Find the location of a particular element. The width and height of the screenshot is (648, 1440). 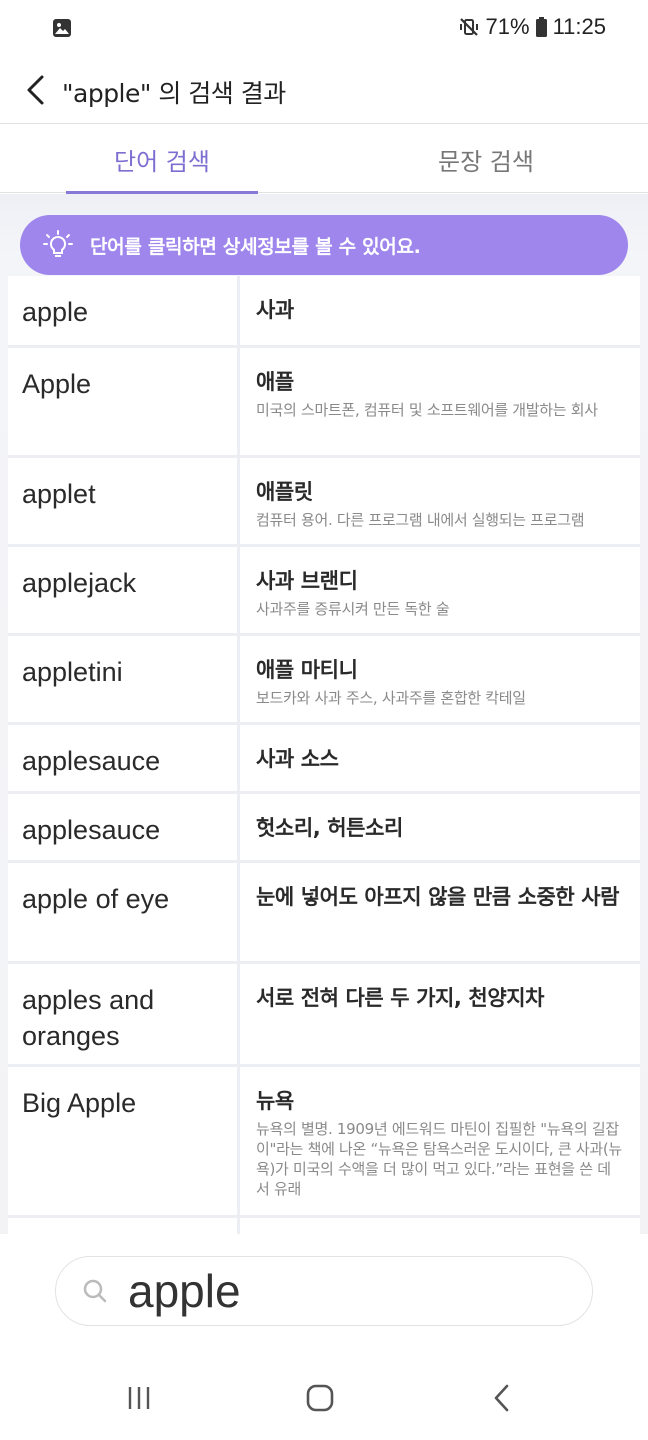

system-nav-bar is located at coordinates (324, 1397).